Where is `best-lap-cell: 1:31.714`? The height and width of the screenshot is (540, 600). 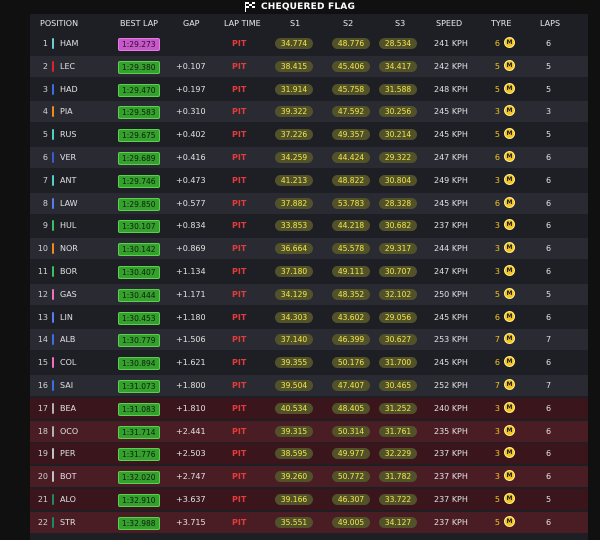
best-lap-cell: 1:31.714 is located at coordinates (139, 432).